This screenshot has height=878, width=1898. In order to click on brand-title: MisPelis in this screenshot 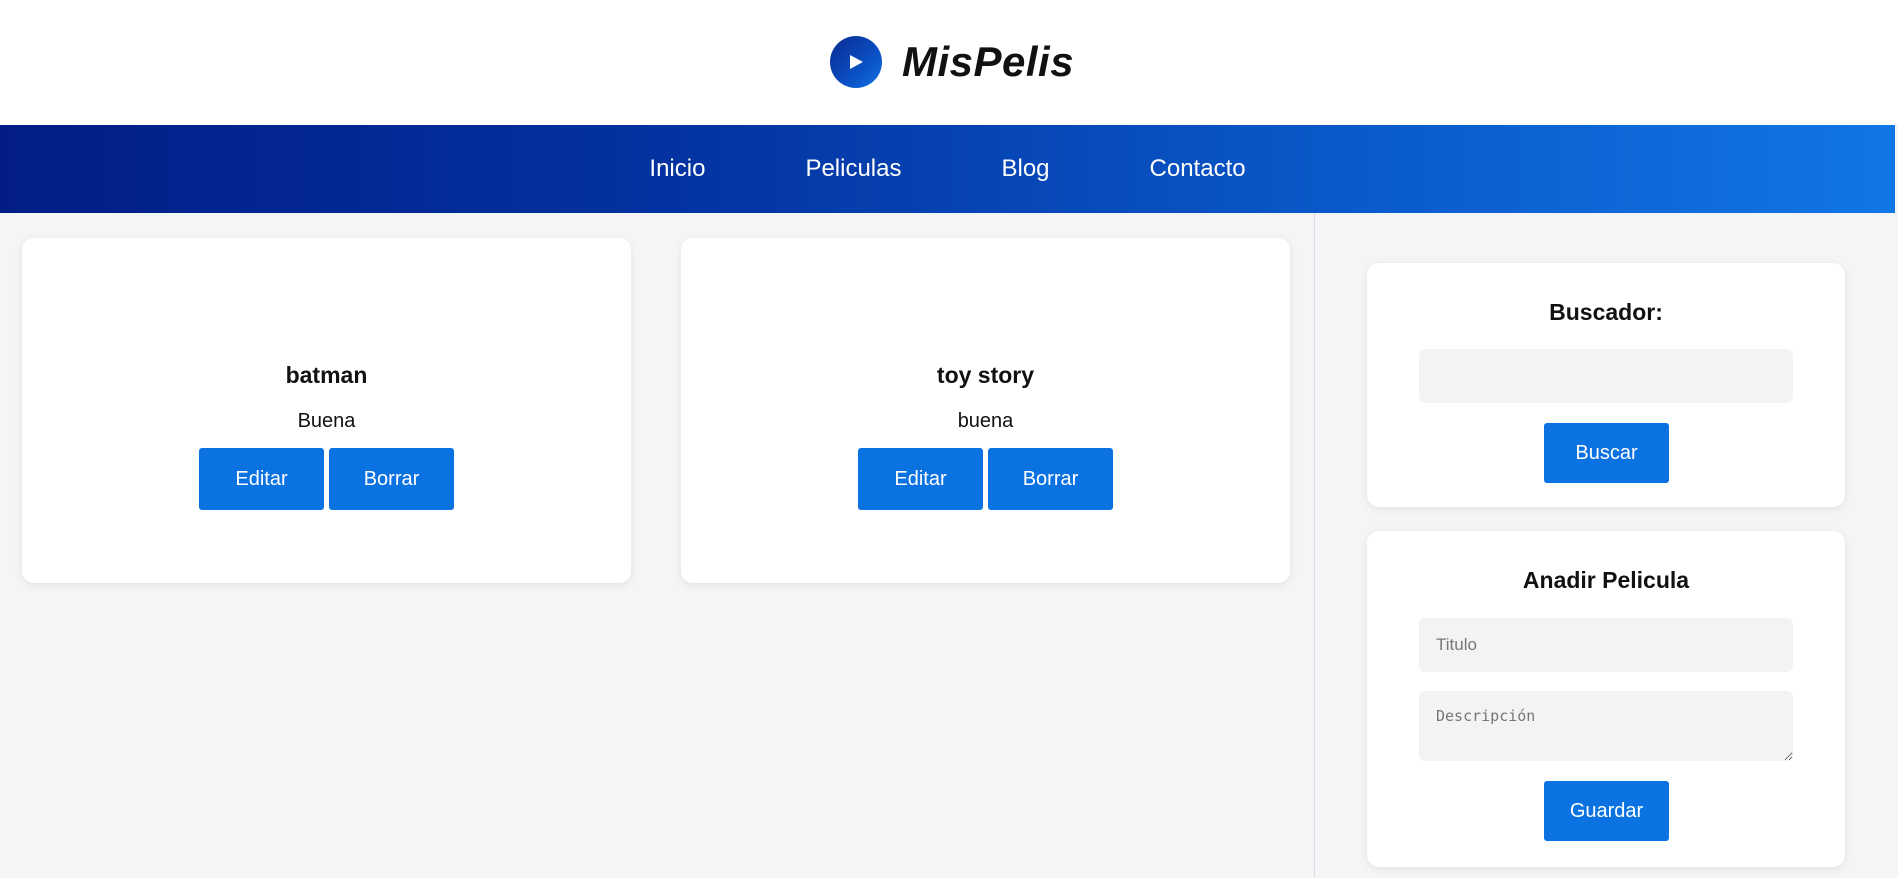, I will do `click(988, 61)`.